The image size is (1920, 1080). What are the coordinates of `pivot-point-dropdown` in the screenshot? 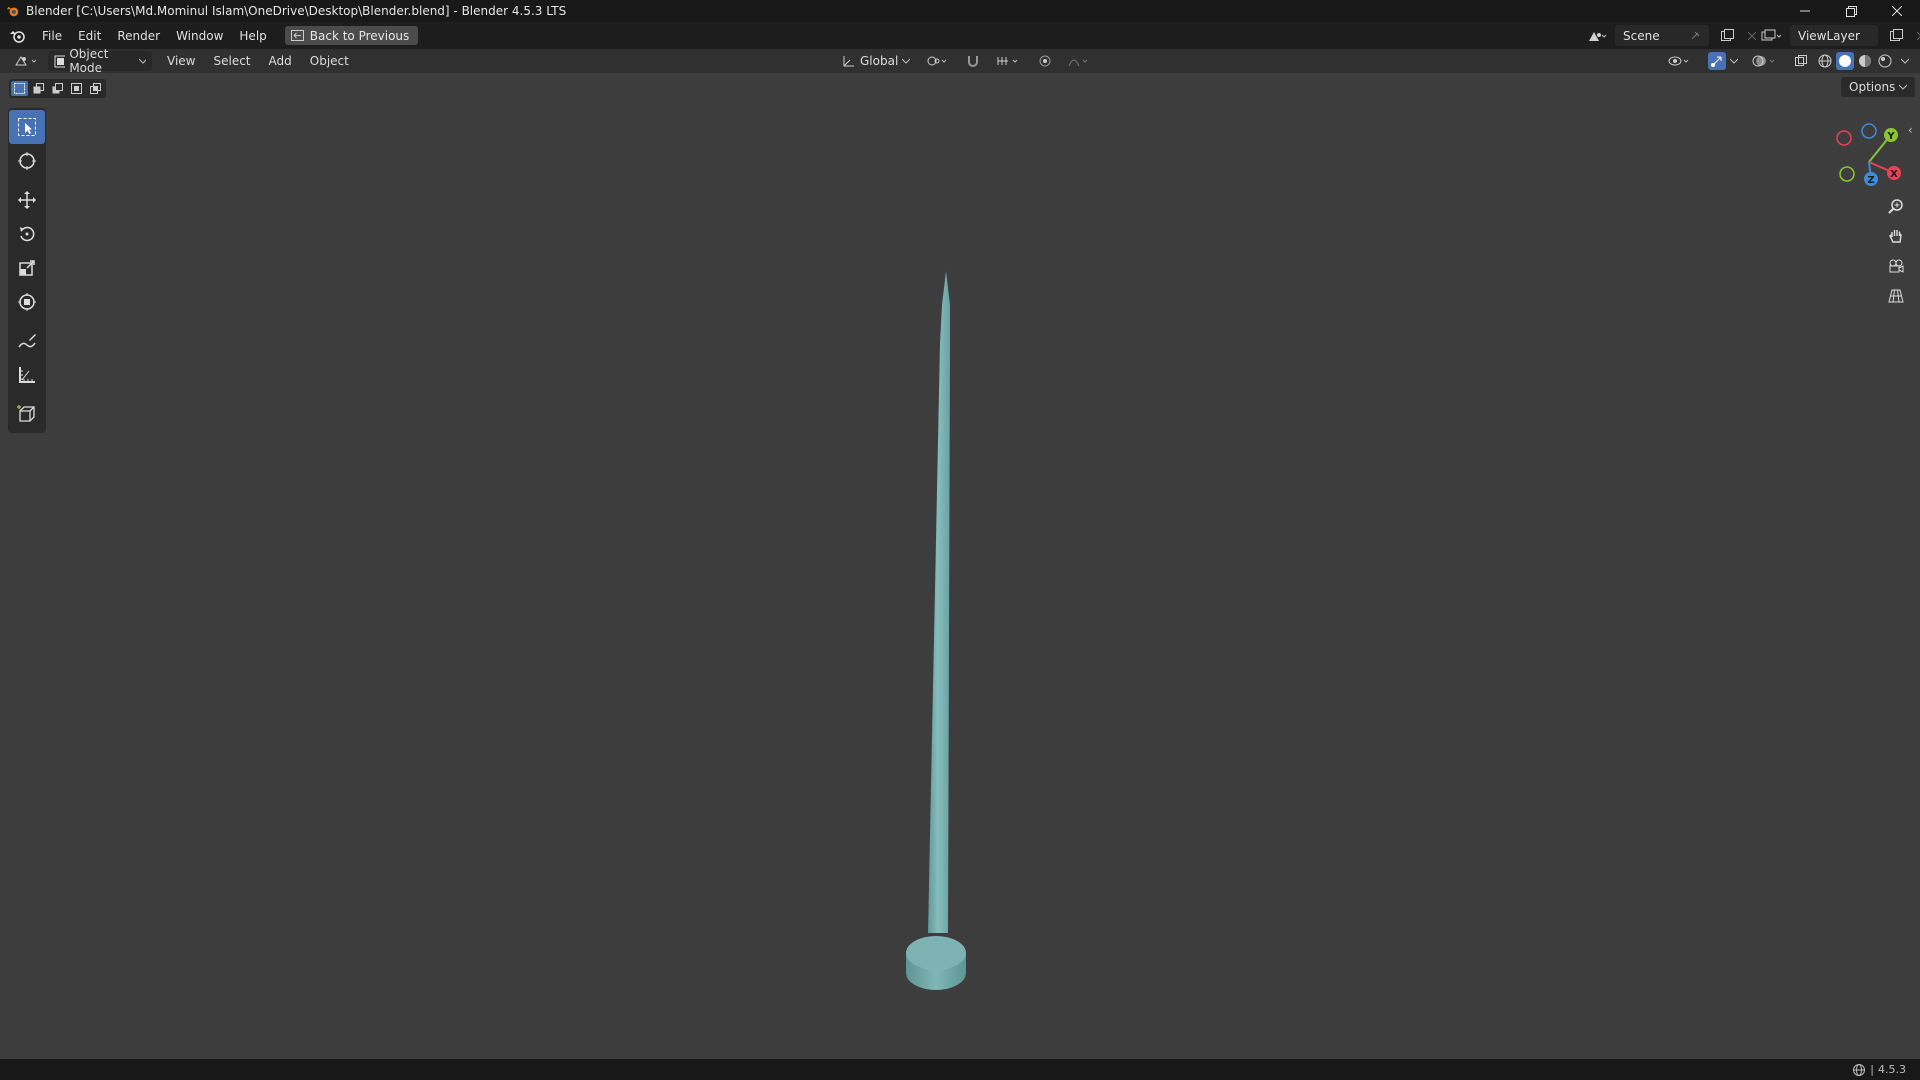 It's located at (938, 61).